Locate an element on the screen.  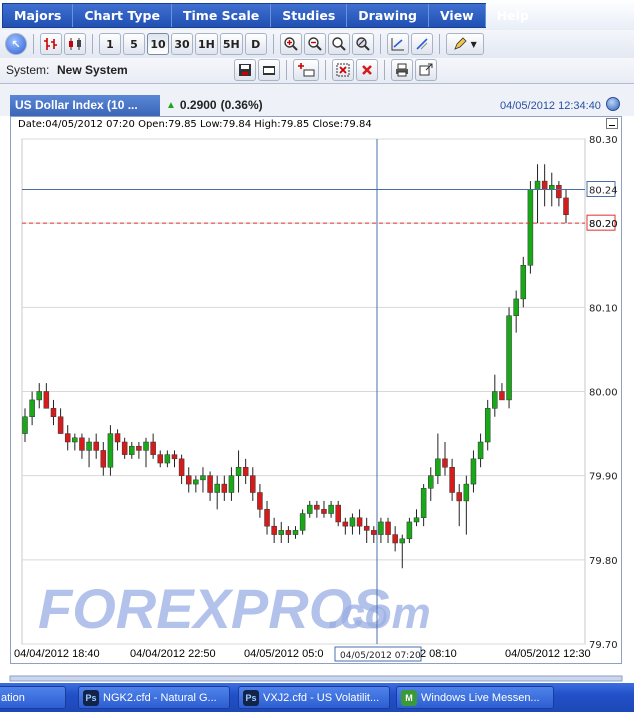
crosshair-time-label: 04/05/2012 07:20 is located at coordinates (380, 656).